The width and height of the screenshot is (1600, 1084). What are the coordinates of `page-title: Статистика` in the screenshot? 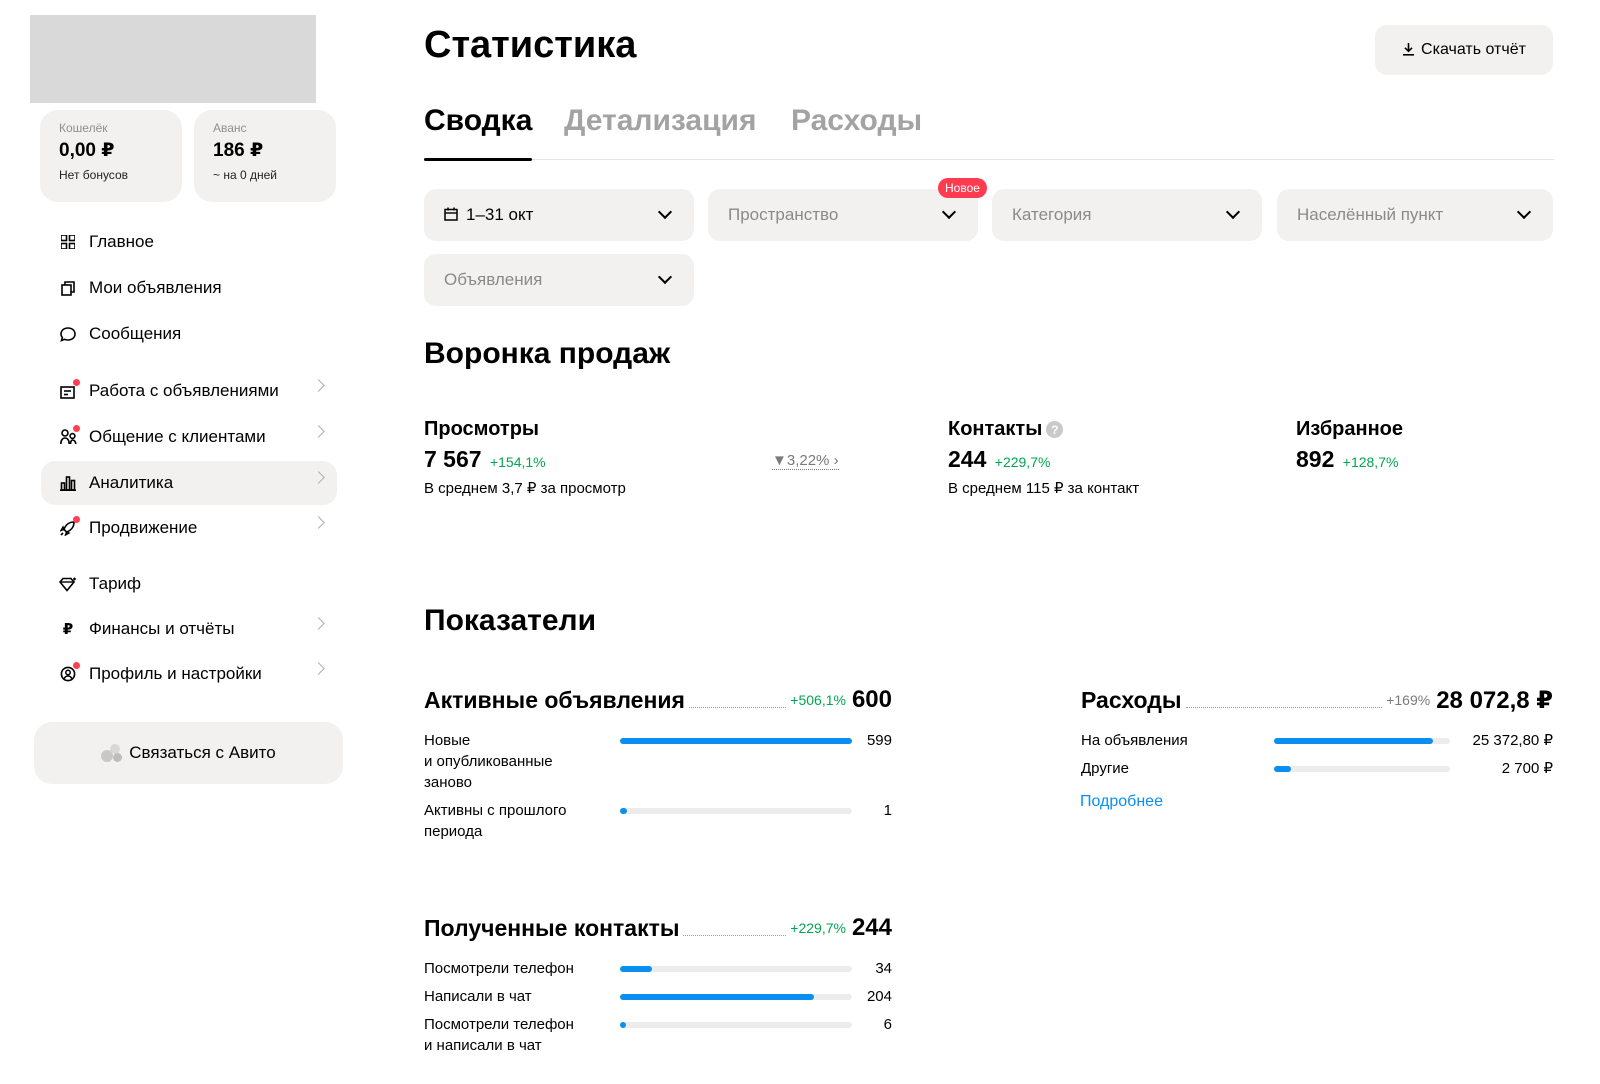 It's located at (530, 45).